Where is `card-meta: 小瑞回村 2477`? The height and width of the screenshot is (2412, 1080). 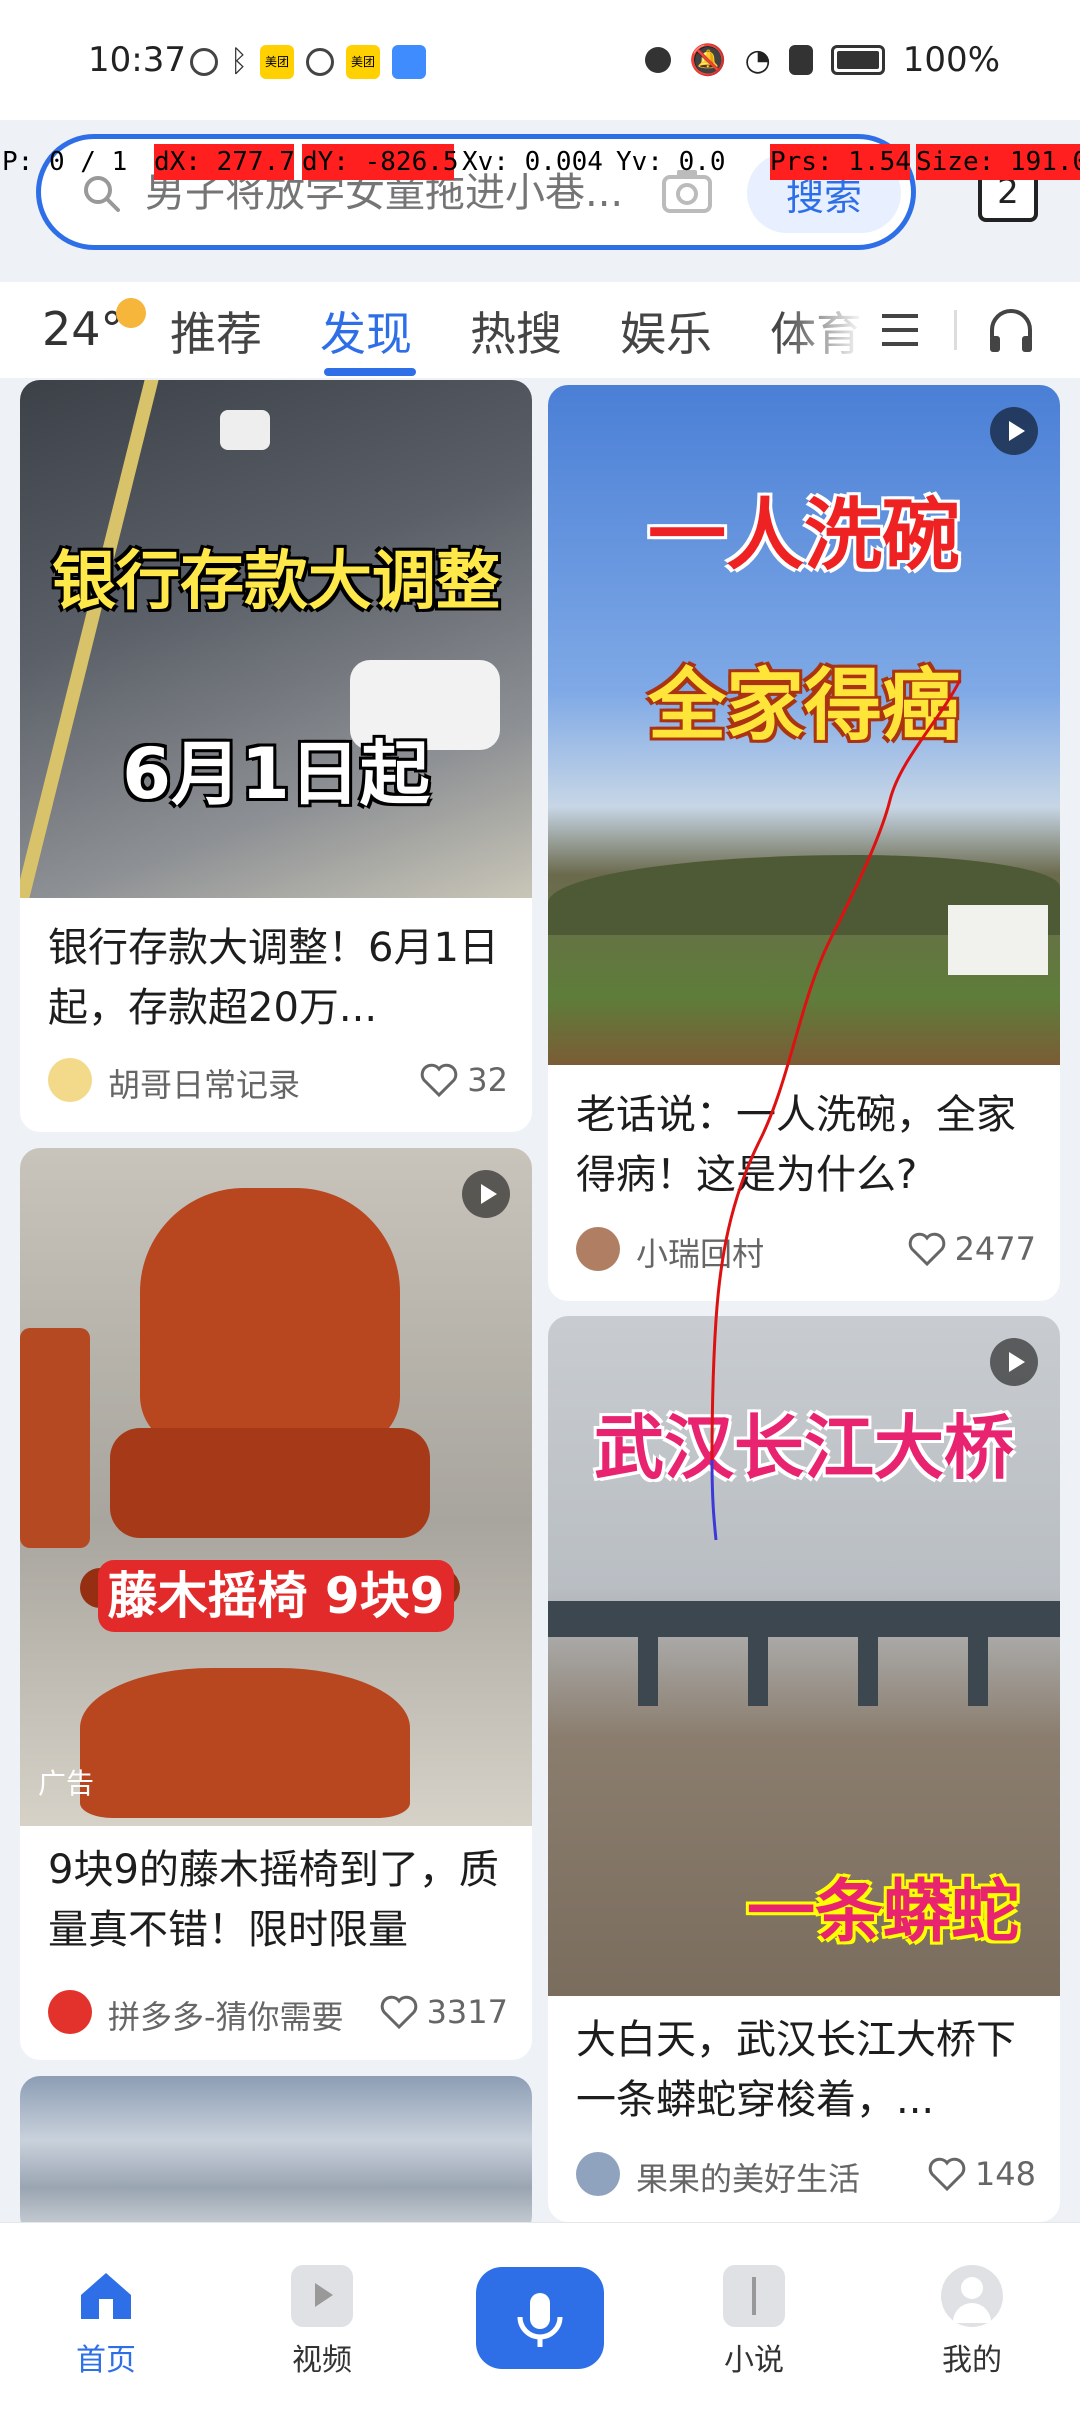
card-meta: 小瑞回村 2477 is located at coordinates (806, 1250).